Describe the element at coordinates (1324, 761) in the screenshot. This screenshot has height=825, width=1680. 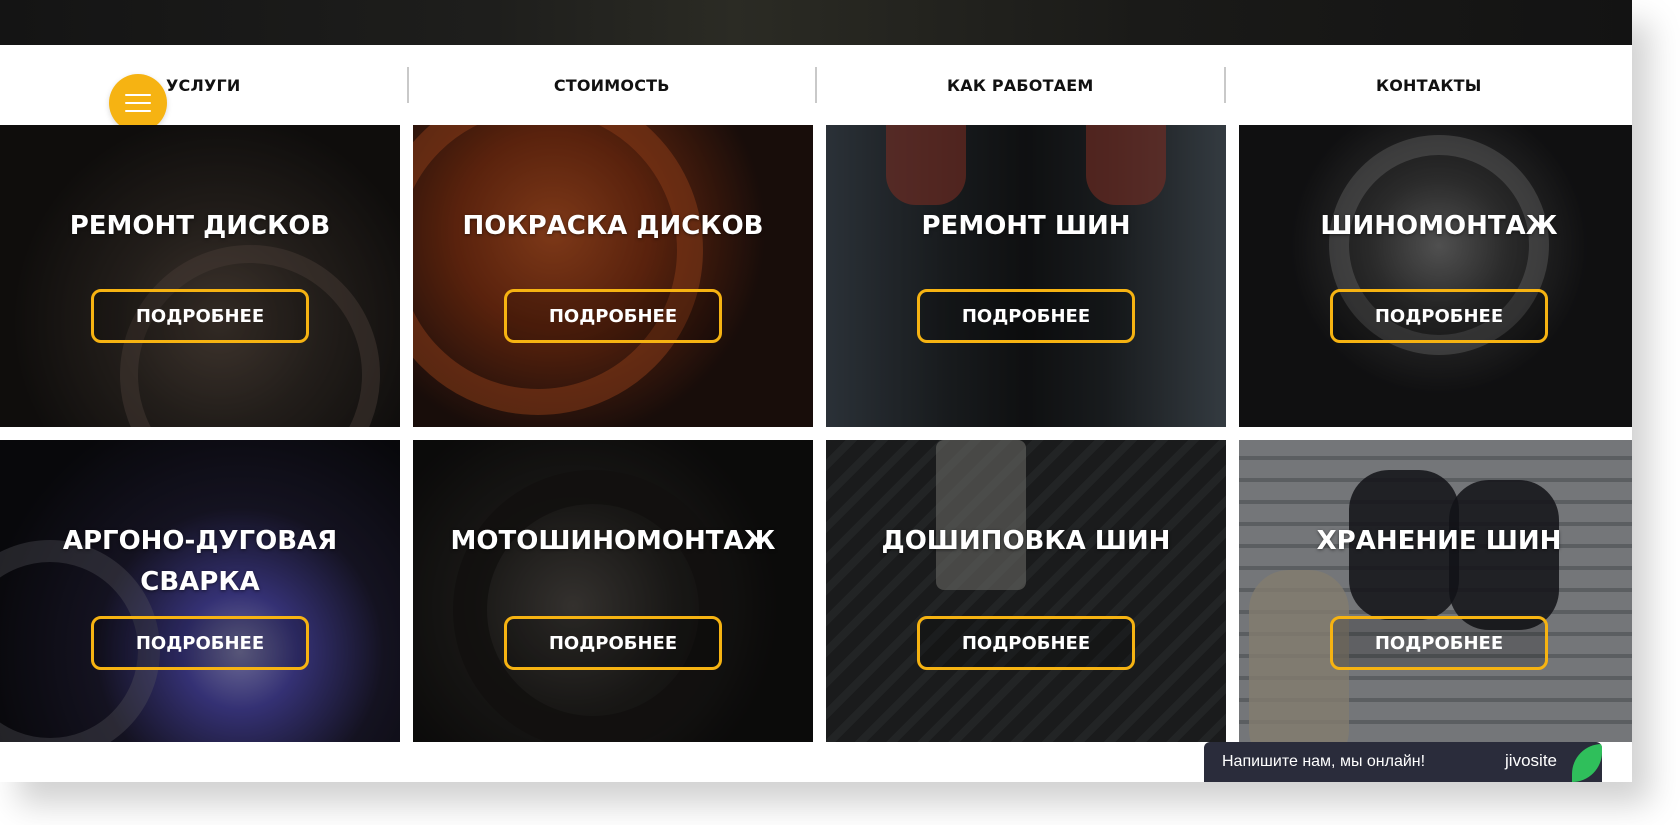
I see `chat-prompt-text: Напишите нам, мы онлайн!` at that location.